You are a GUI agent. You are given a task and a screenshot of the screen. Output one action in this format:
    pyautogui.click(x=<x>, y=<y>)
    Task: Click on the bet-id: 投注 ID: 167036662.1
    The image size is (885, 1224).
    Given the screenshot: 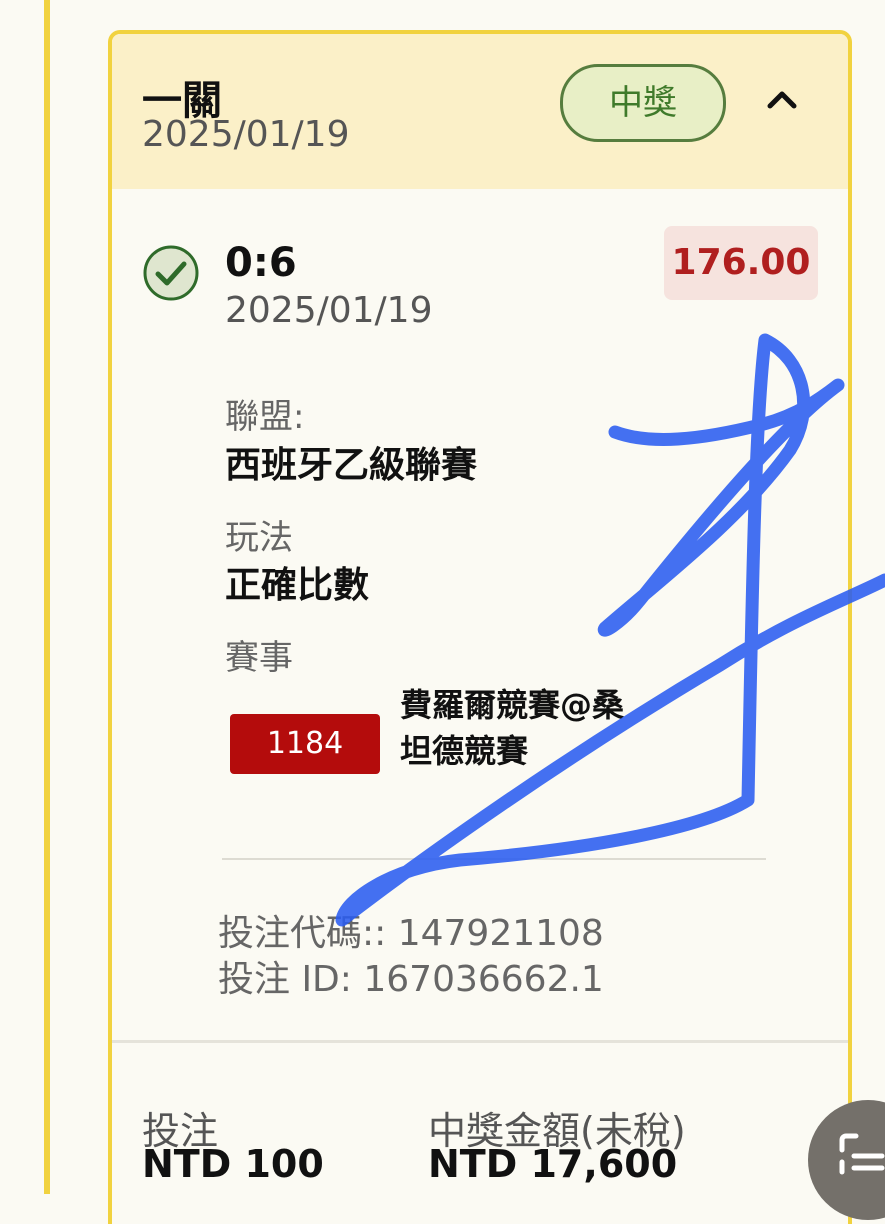 What is the action you would take?
    pyautogui.click(x=411, y=979)
    